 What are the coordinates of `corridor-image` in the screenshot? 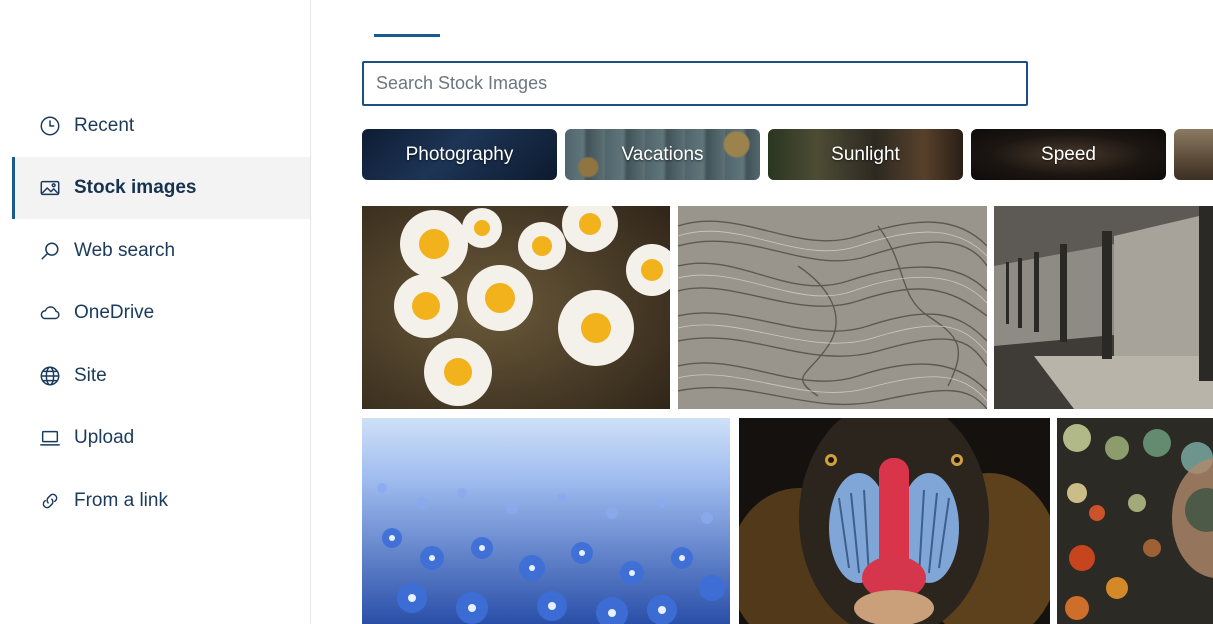 It's located at (1103, 307).